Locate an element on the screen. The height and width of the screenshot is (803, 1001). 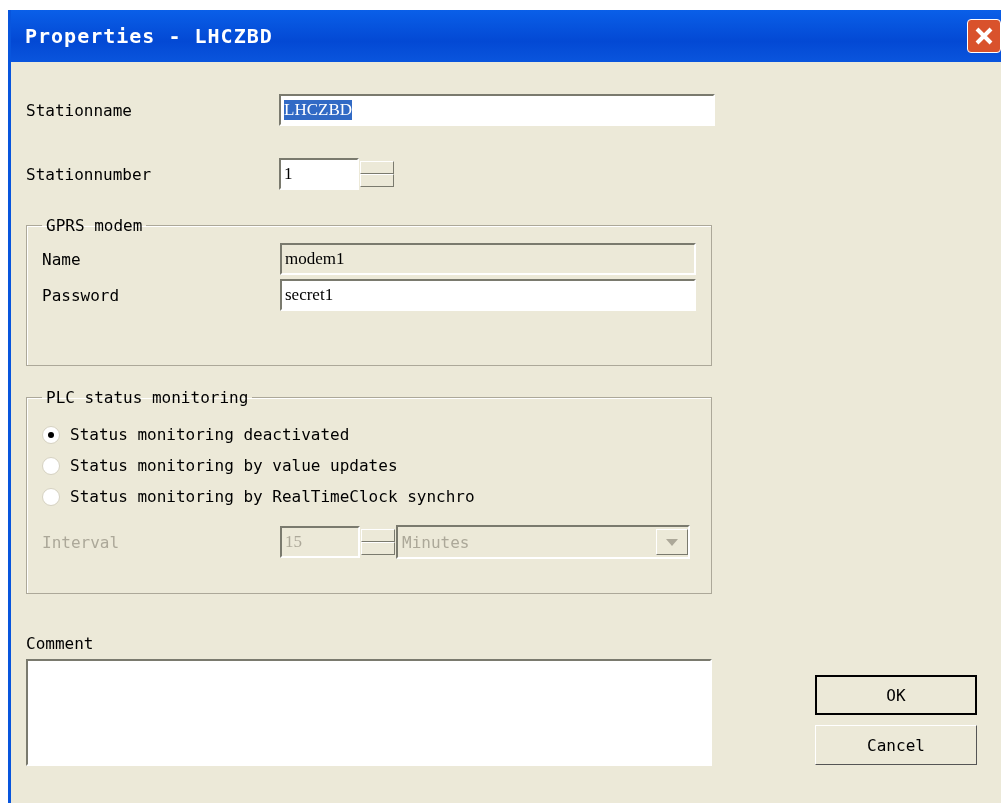
field-label: Stationnumber is located at coordinates (89, 174).